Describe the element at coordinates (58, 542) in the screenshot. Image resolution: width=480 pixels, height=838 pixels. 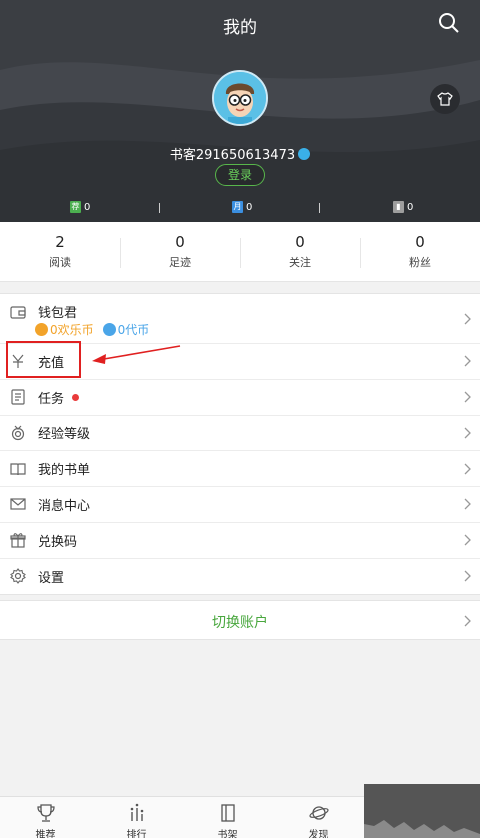
I see `menu-label: 兑换码` at that location.